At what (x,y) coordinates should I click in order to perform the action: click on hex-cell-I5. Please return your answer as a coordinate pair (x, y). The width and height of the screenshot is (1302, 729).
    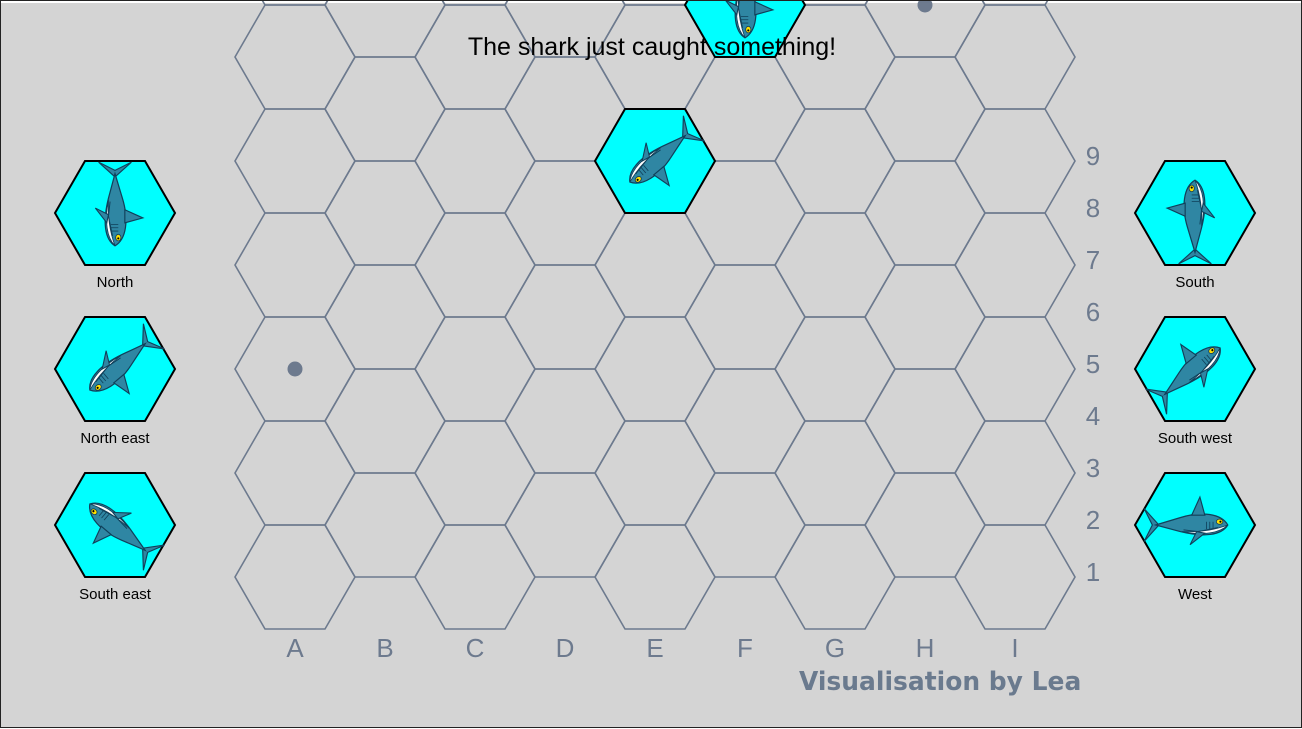
    Looking at the image, I should click on (1015, 161).